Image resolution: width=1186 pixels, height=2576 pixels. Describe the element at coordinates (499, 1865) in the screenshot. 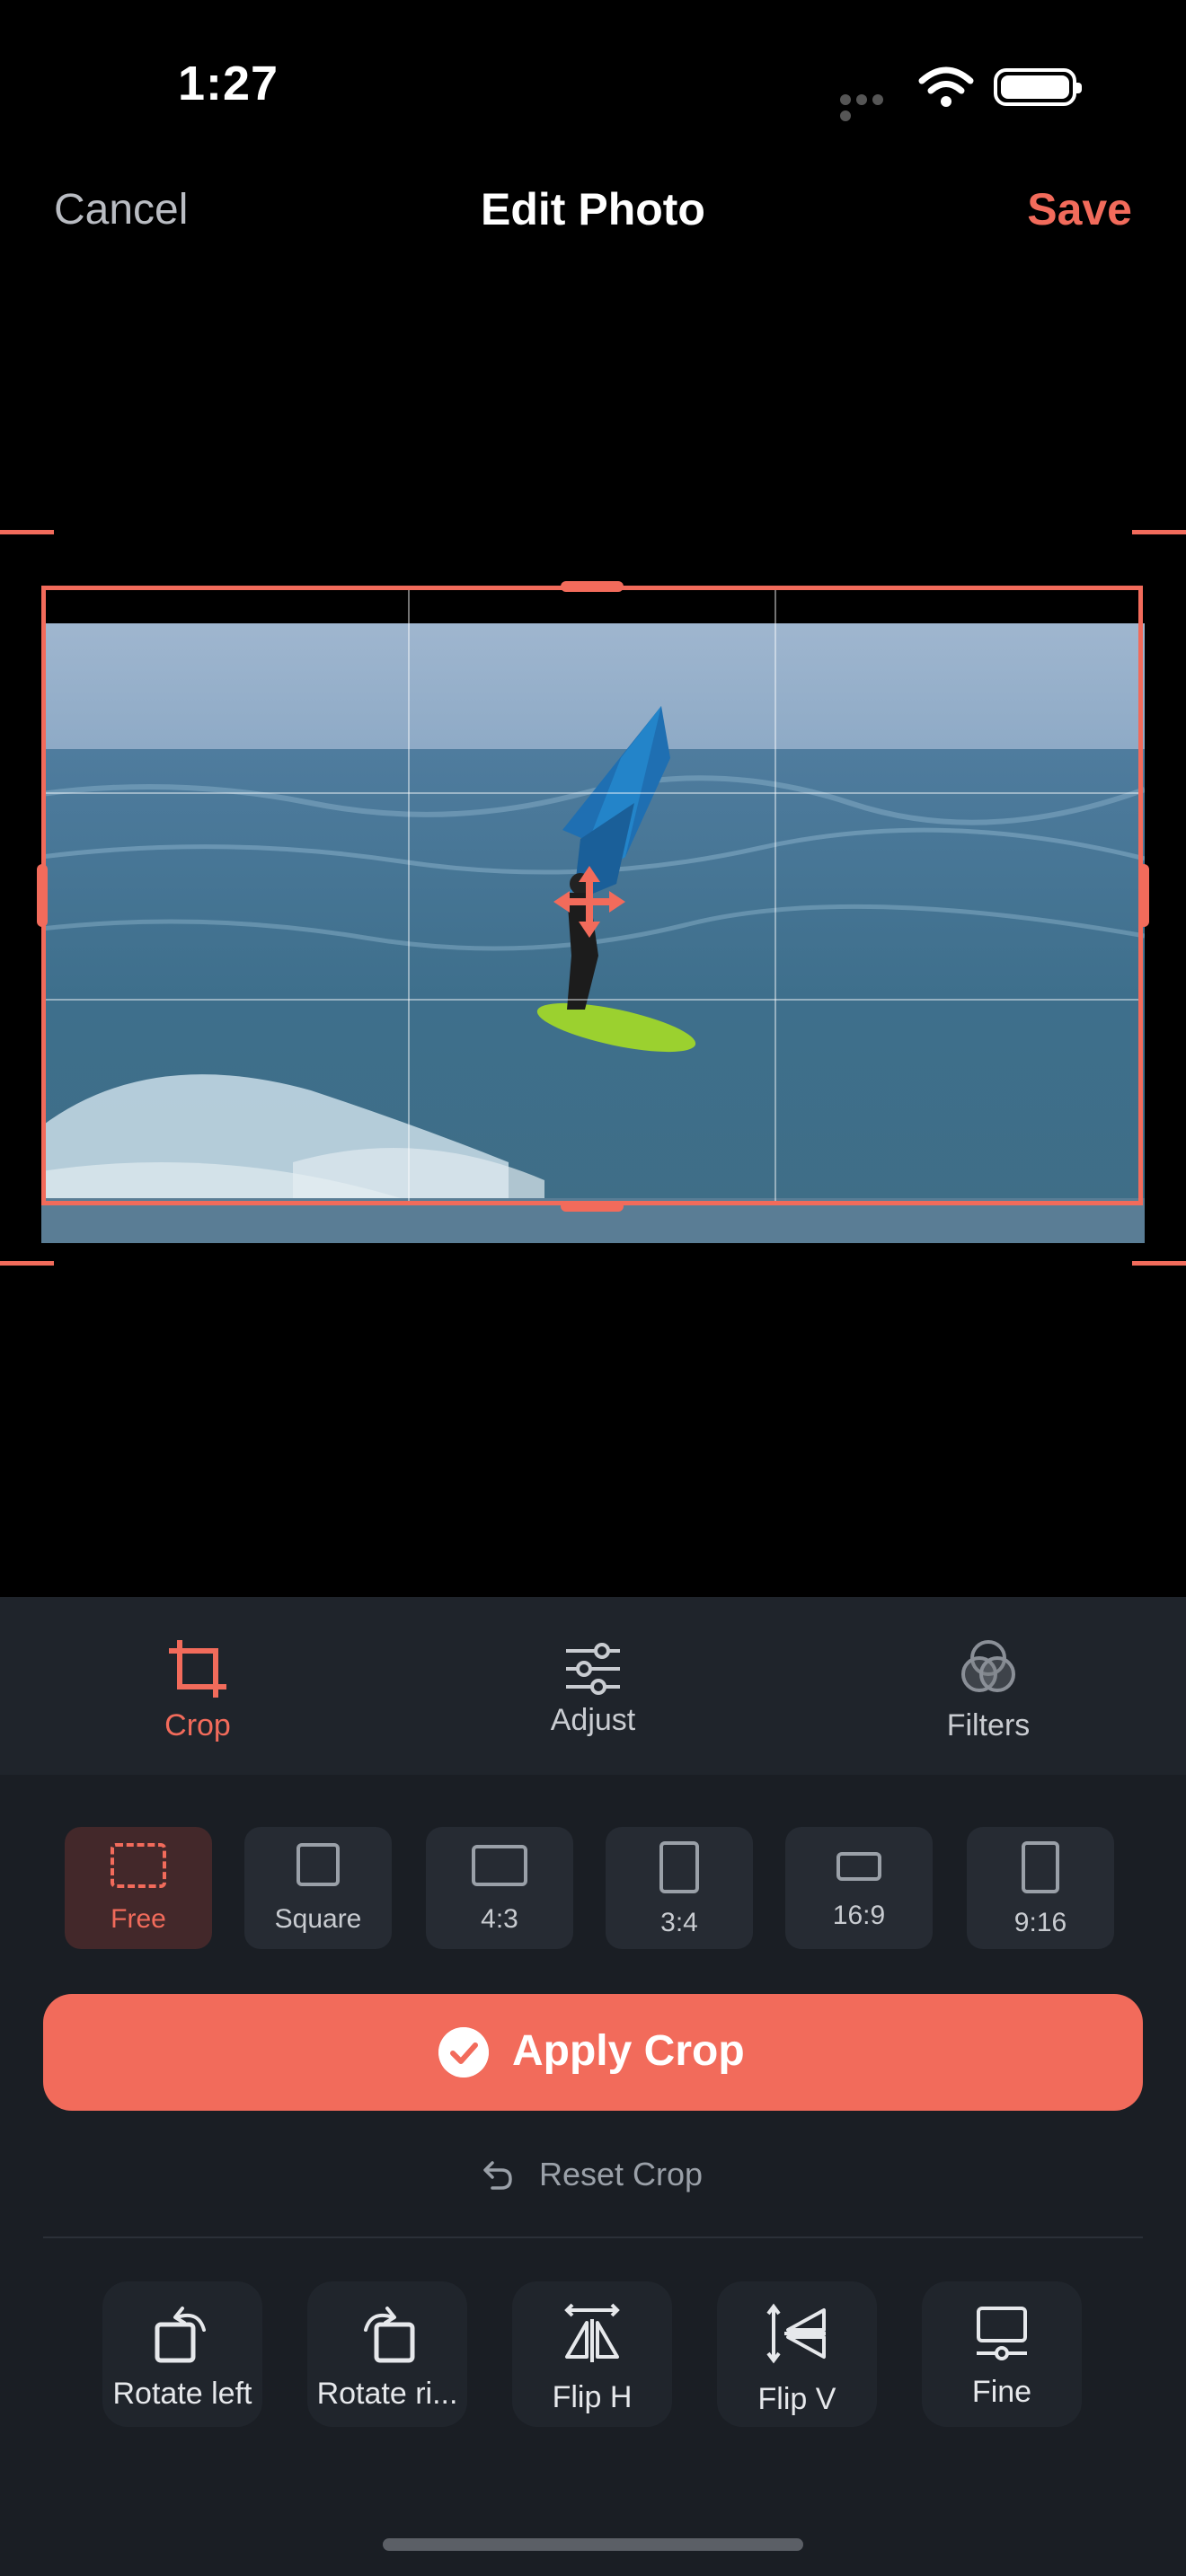

I see `ratio-4-3-icon` at that location.